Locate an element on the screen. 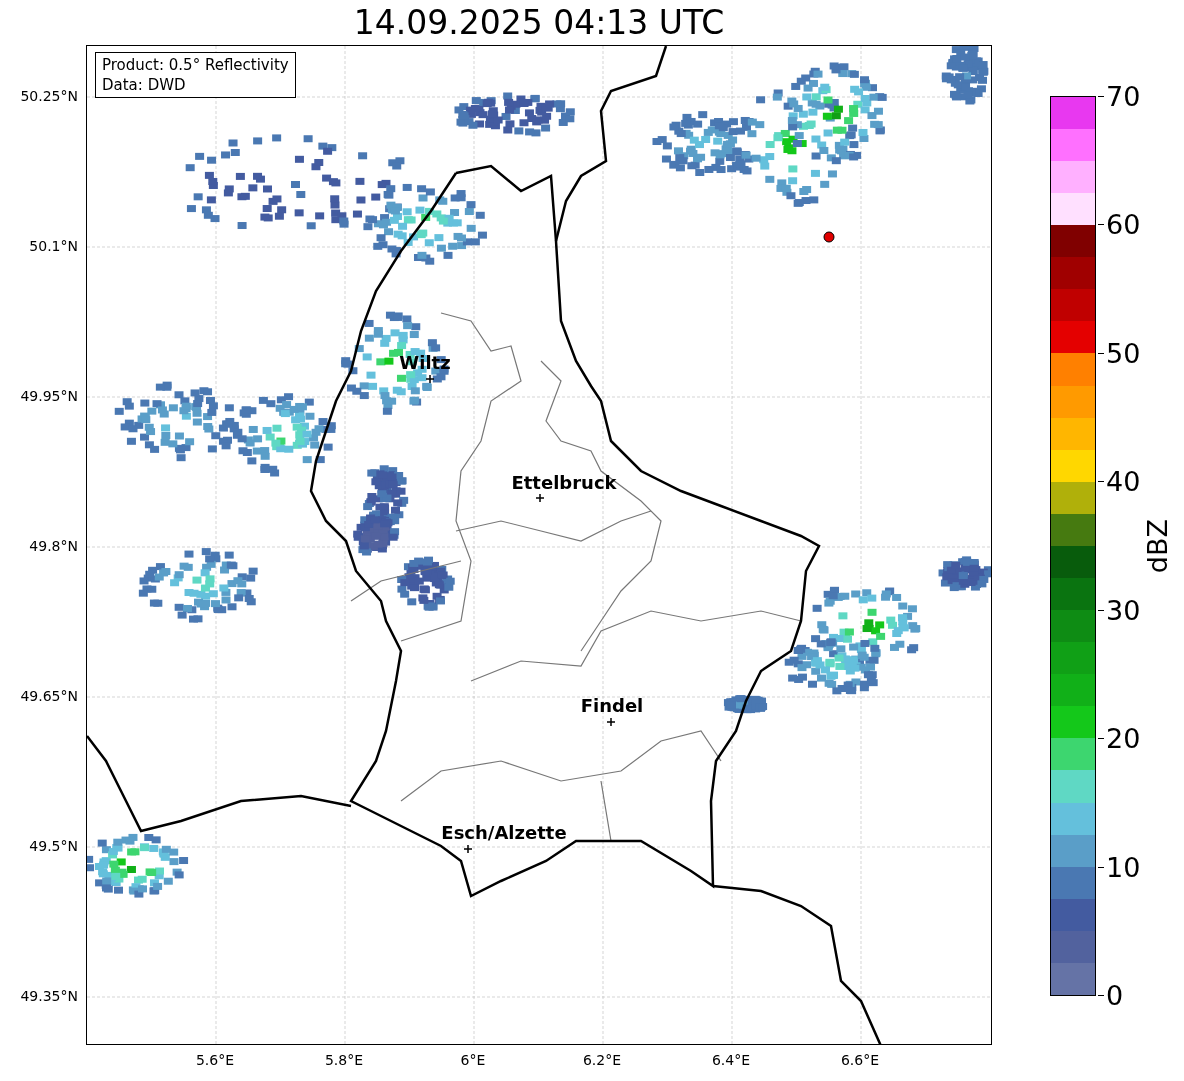 Image resolution: width=1184 pixels, height=1081 pixels. latitude-label: 49.65°N is located at coordinates (49, 696).